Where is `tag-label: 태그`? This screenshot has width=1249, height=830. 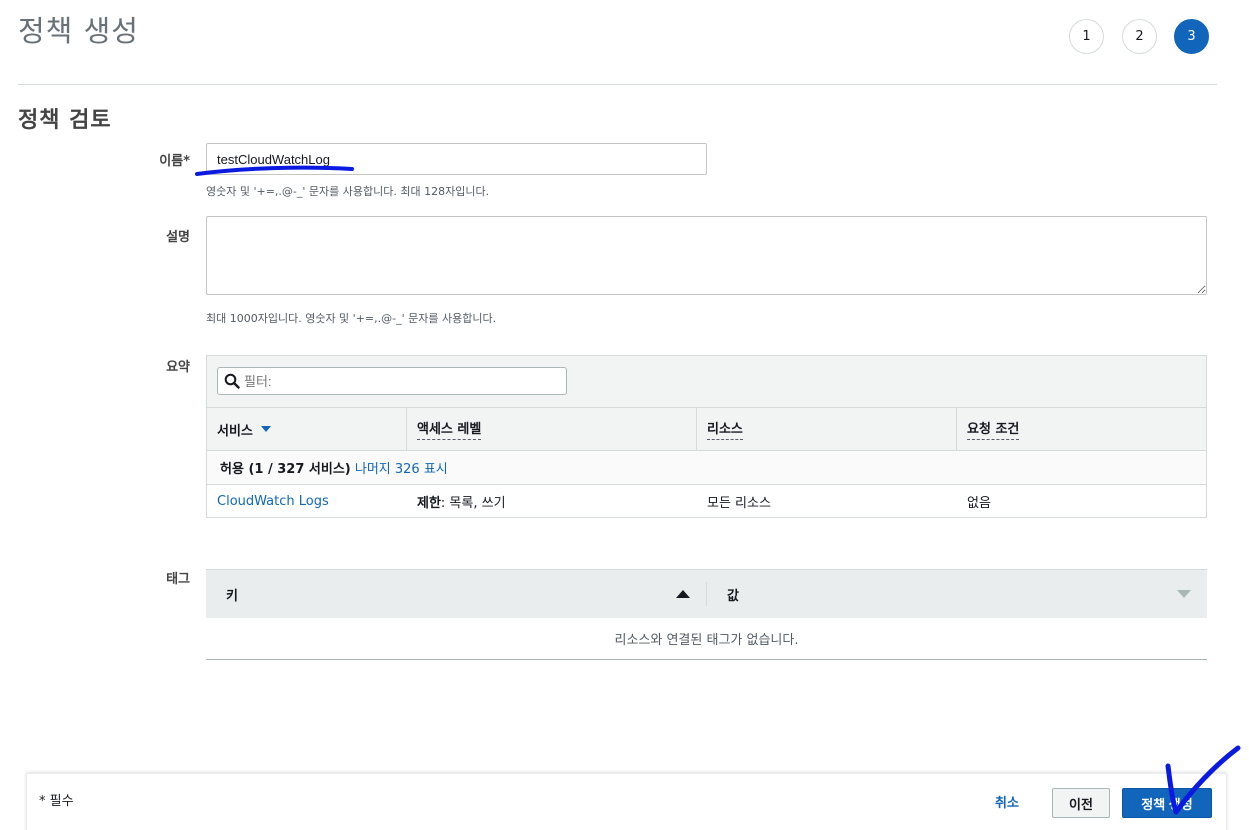 tag-label: 태그 is located at coordinates (178, 579).